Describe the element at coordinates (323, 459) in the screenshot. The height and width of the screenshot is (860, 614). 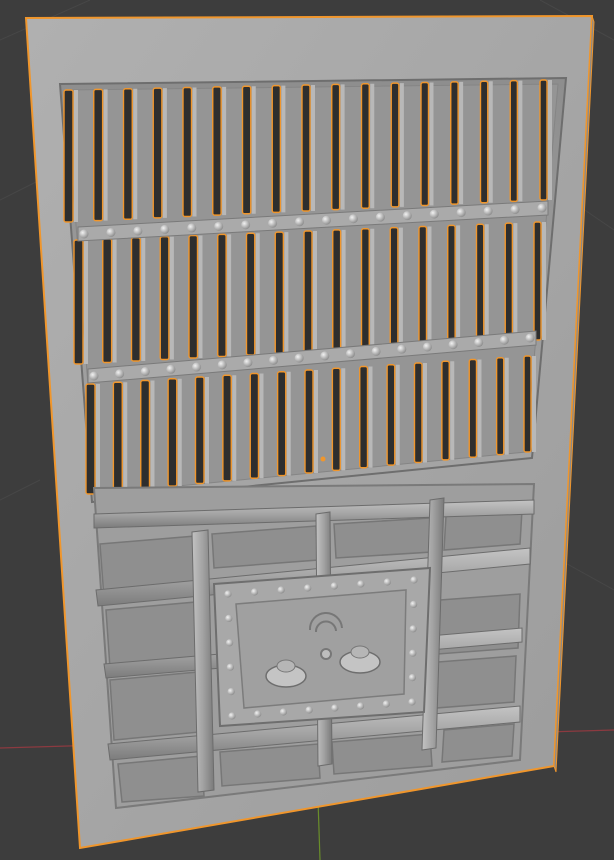
I see `object-origin` at that location.